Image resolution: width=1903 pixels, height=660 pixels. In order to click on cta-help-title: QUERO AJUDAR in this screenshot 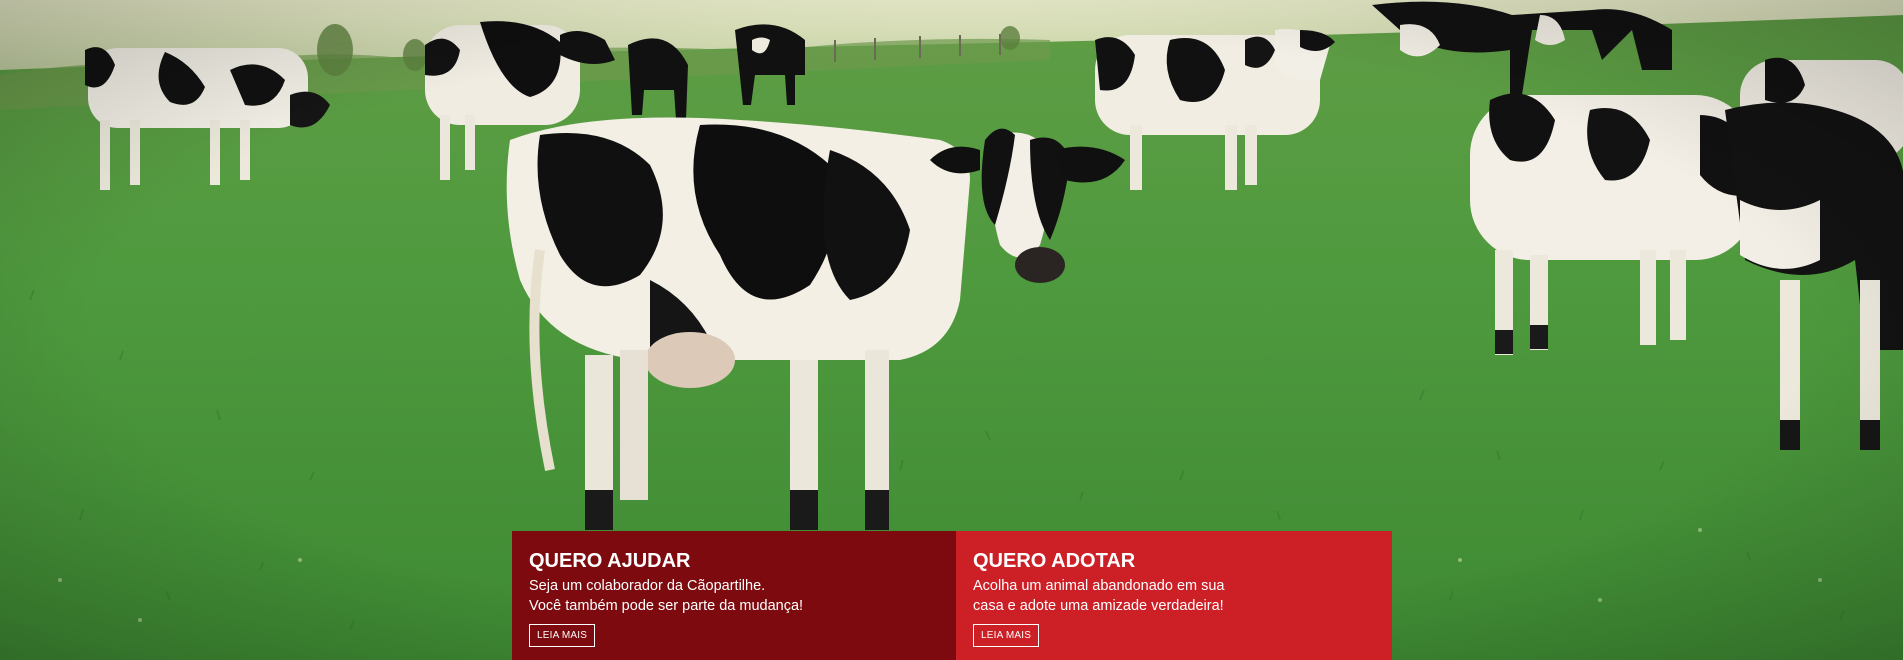, I will do `click(610, 561)`.